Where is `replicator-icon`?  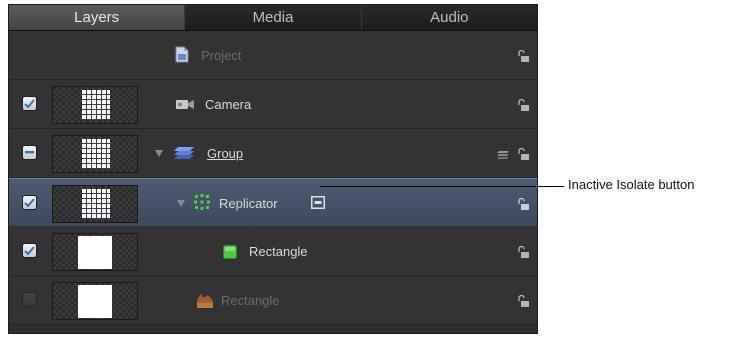 replicator-icon is located at coordinates (202, 204).